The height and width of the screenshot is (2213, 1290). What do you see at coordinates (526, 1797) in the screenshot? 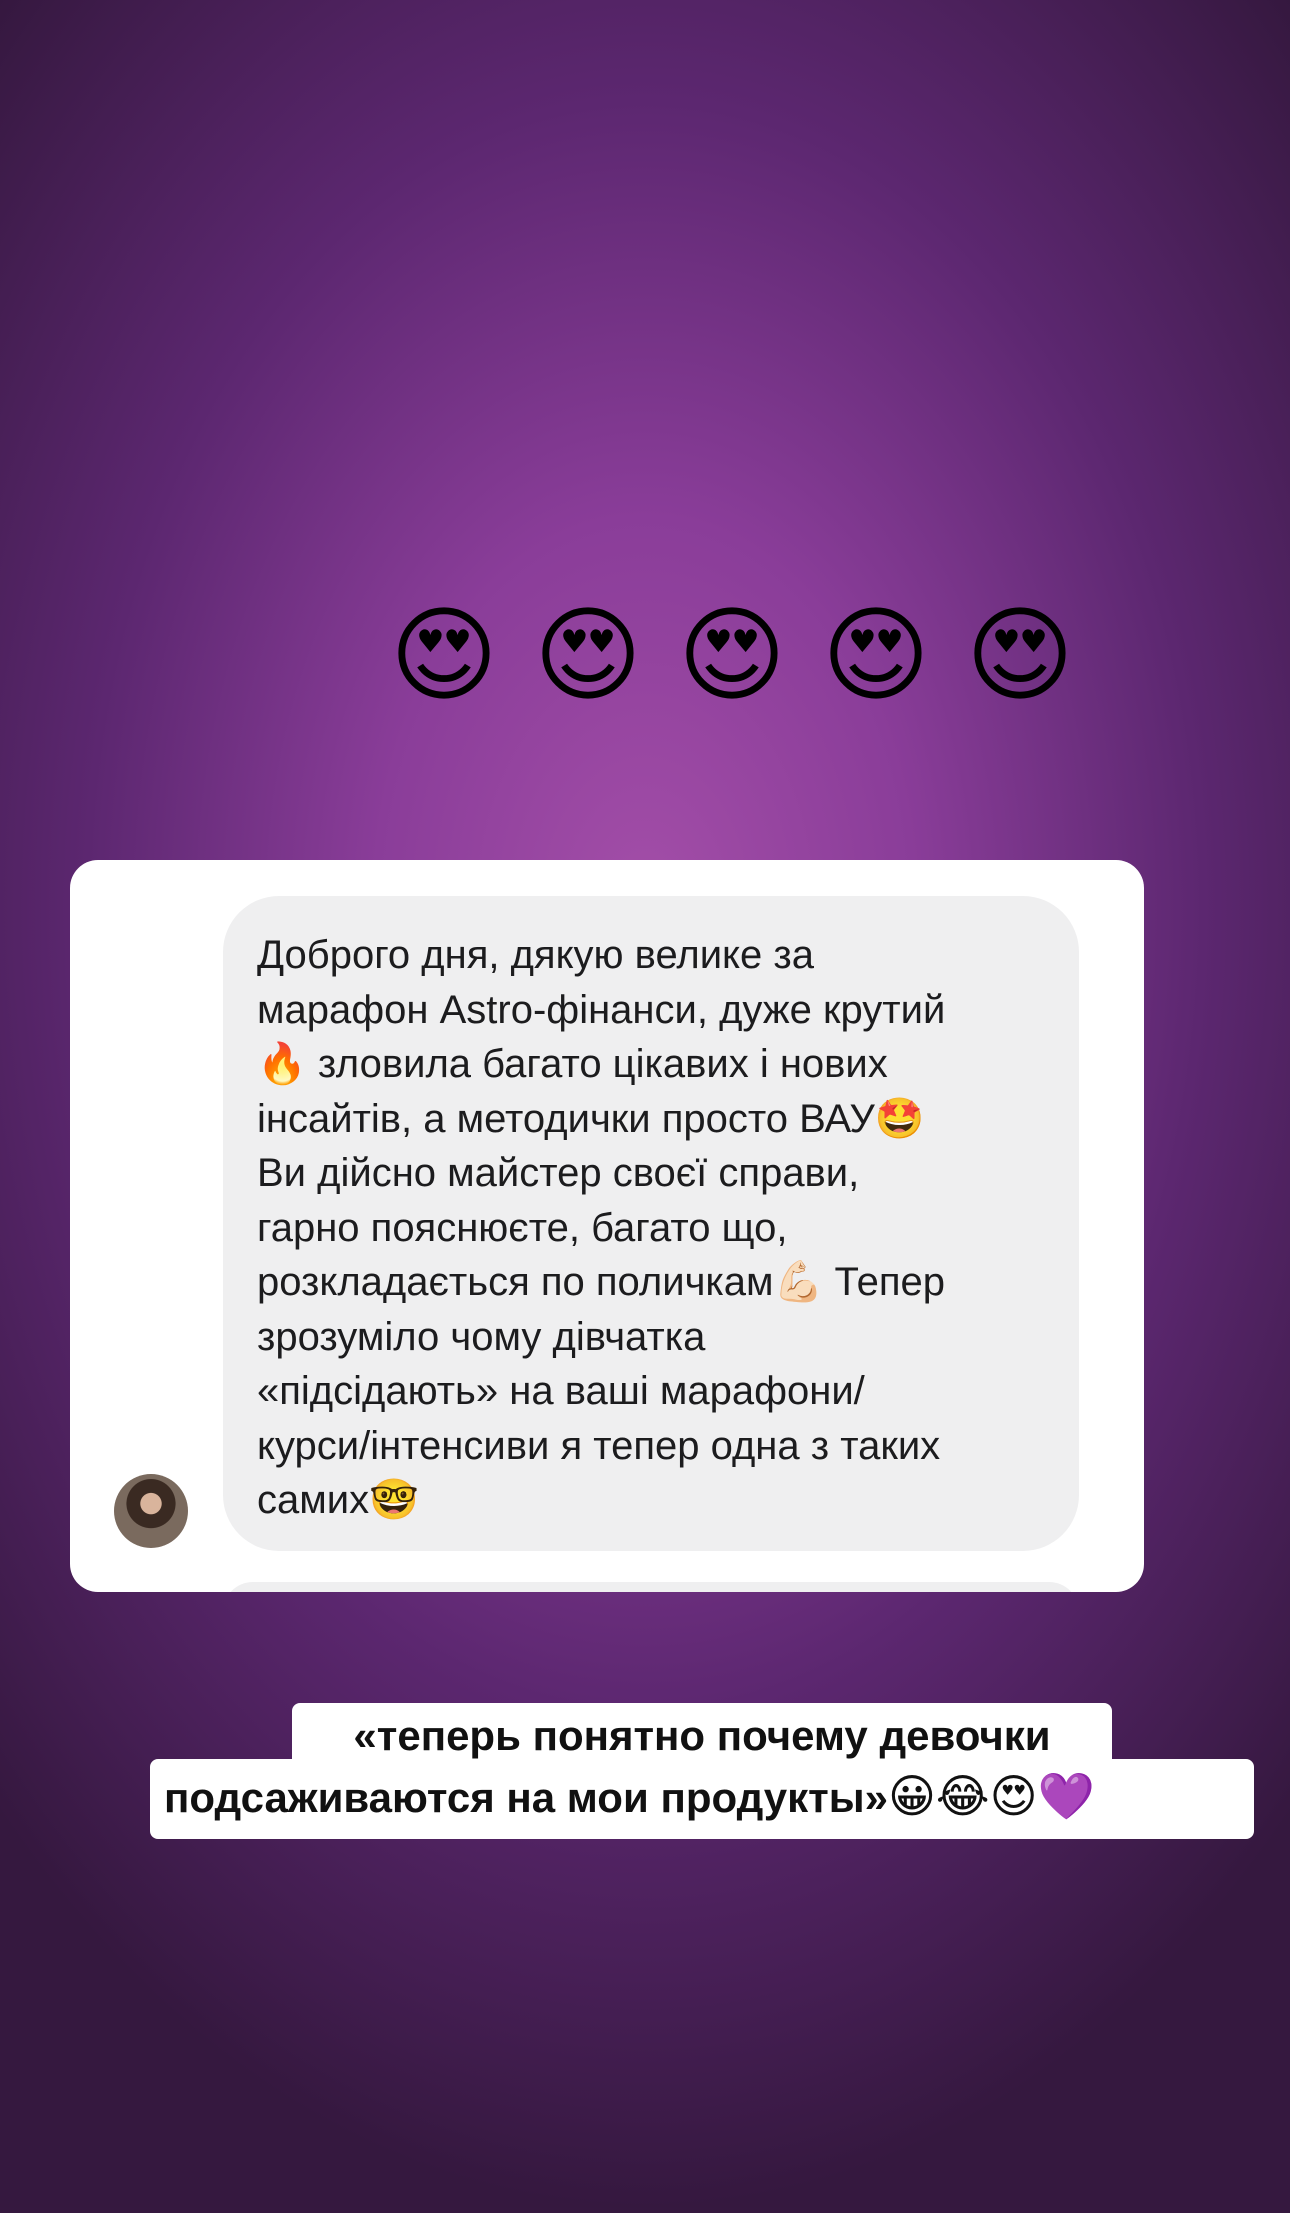
I see `caption-line-2: подсаживаются на мои продукты»` at bounding box center [526, 1797].